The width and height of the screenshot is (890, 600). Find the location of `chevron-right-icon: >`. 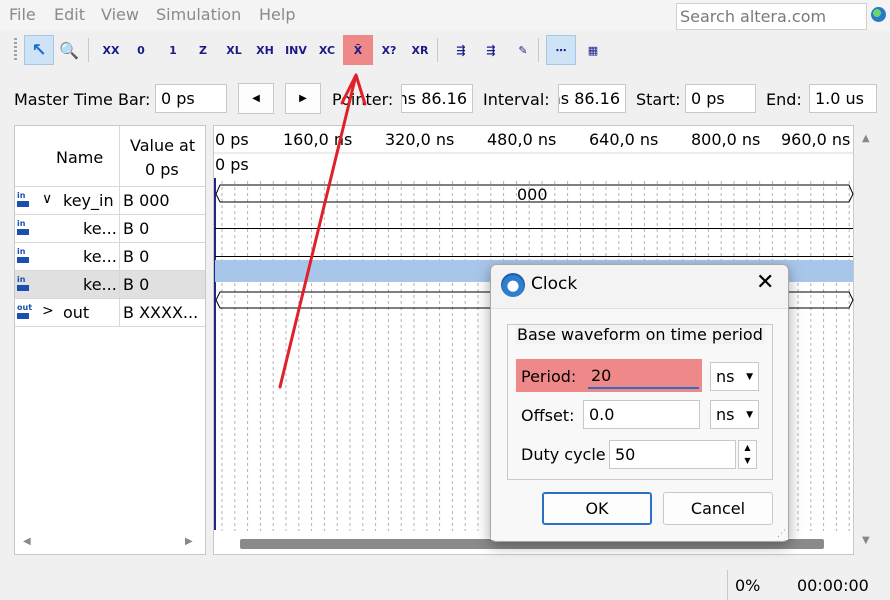

chevron-right-icon: > is located at coordinates (48, 311).